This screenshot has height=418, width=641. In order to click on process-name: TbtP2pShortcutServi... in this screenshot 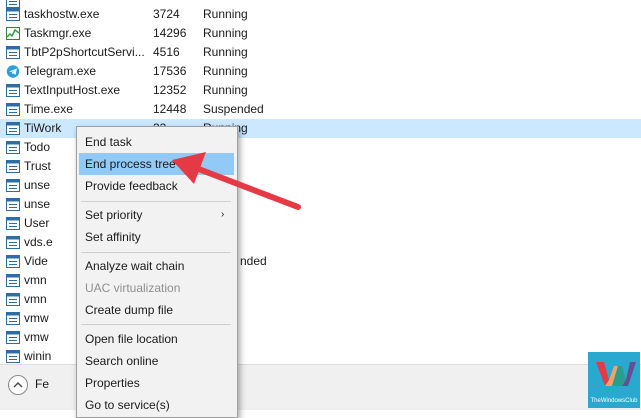, I will do `click(84, 52)`.